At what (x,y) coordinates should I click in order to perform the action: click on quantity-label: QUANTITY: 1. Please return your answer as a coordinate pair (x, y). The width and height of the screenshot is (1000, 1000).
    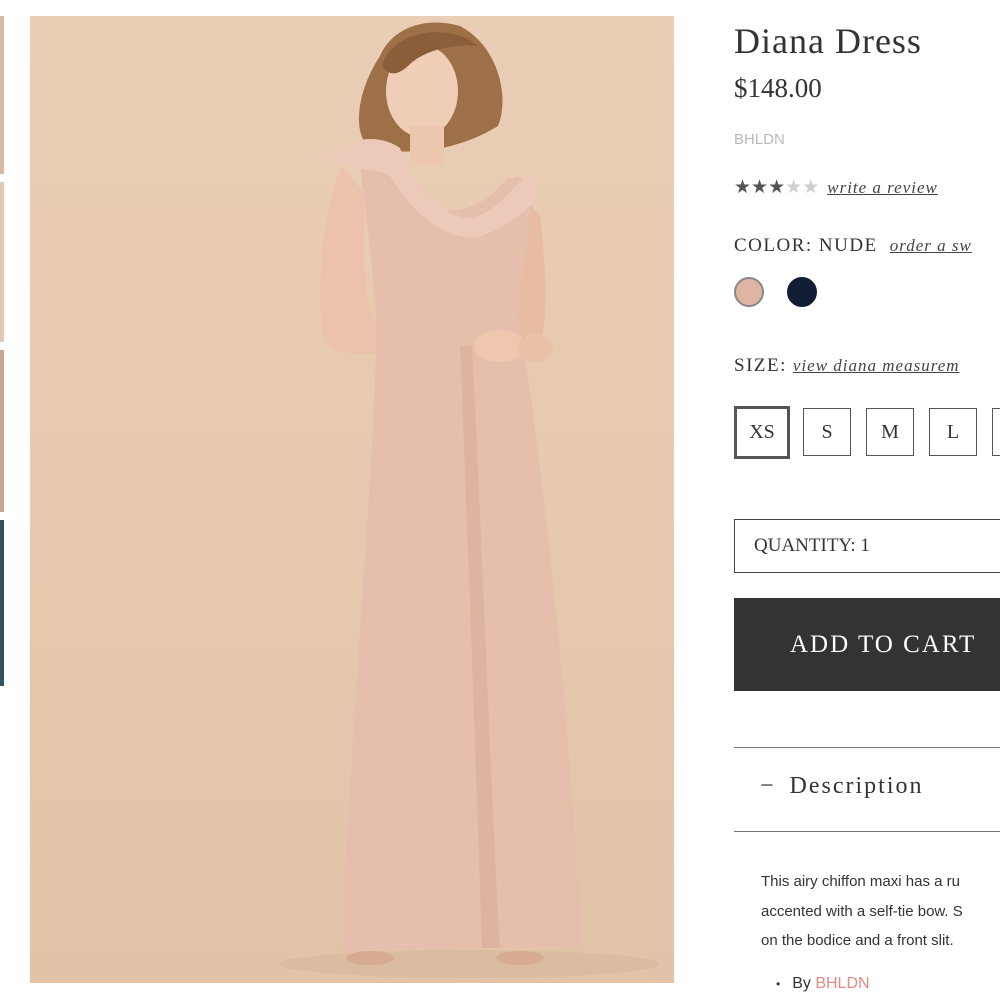
    Looking at the image, I should click on (812, 545).